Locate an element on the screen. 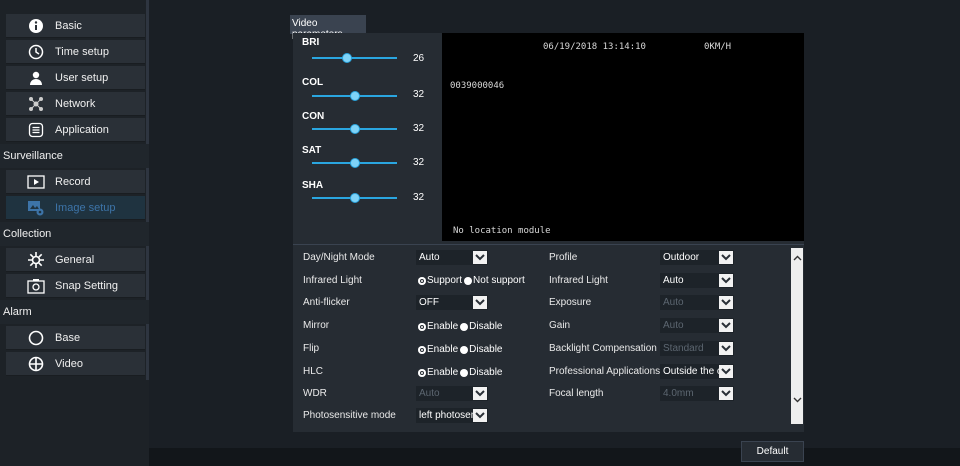  network-icon is located at coordinates (36, 104).